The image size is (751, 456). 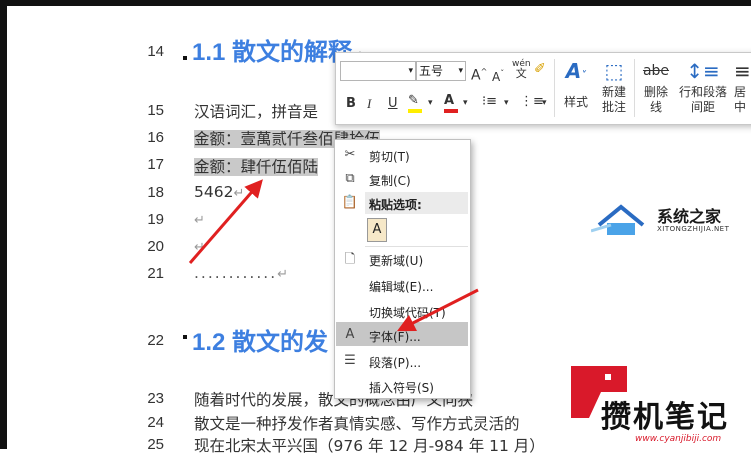 I want to click on watermark-title: 攒机笔记, so click(x=665, y=417).